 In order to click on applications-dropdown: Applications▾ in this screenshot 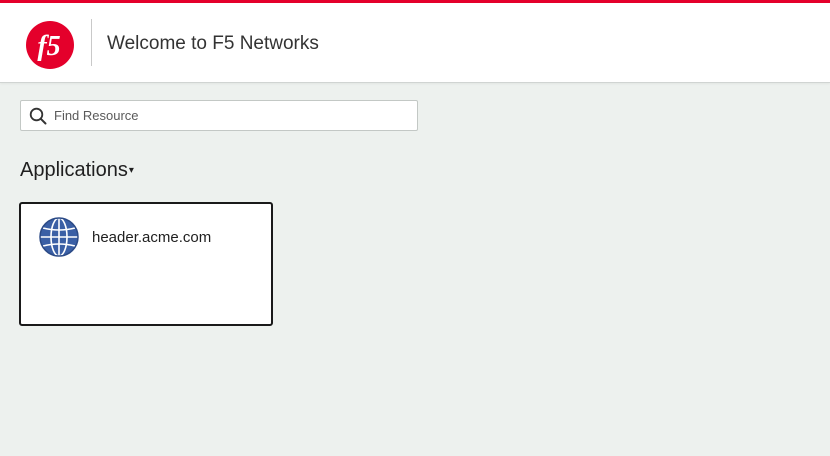, I will do `click(77, 170)`.